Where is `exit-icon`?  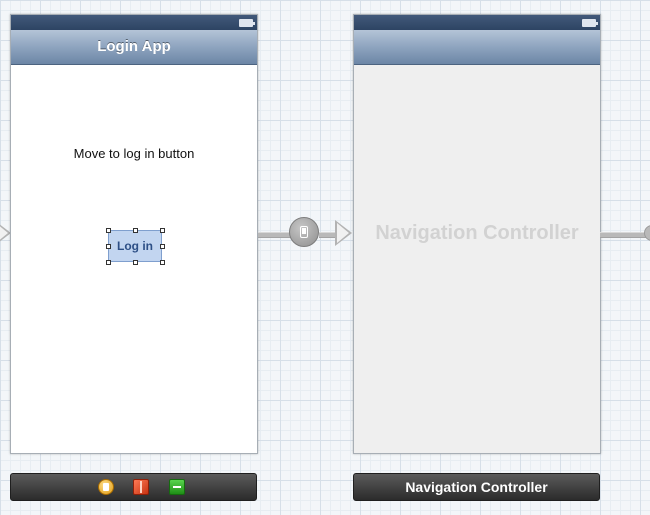 exit-icon is located at coordinates (177, 487).